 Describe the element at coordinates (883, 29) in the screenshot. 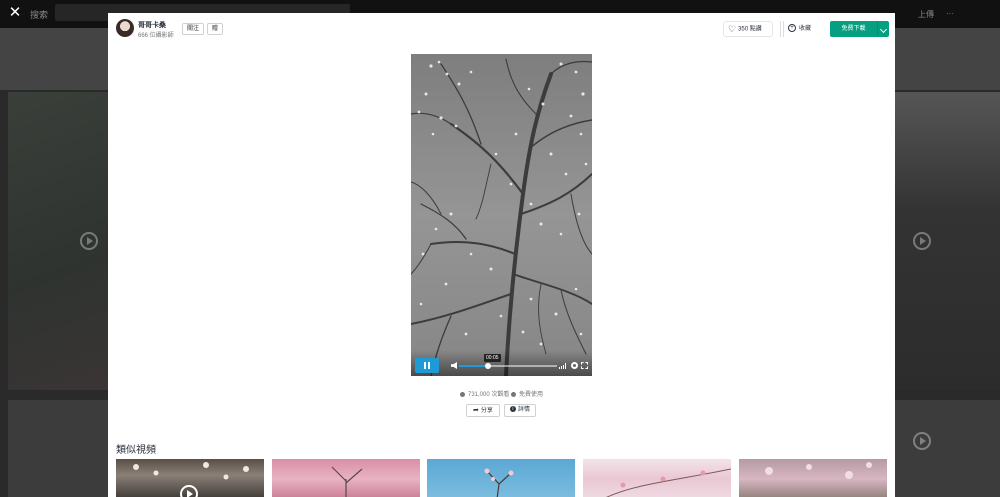

I see `chevron-down-icon` at that location.